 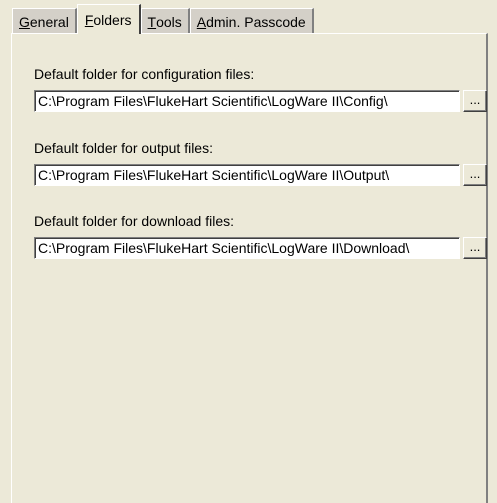 What do you see at coordinates (169, 21) in the screenshot?
I see `tab-tools-label: ools` at bounding box center [169, 21].